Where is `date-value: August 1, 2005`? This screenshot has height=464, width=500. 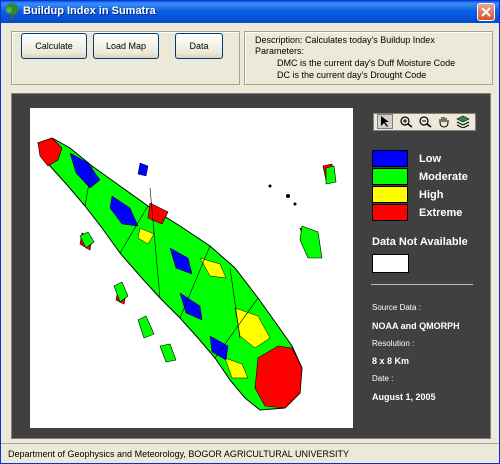
date-value: August 1, 2005 is located at coordinates (404, 397).